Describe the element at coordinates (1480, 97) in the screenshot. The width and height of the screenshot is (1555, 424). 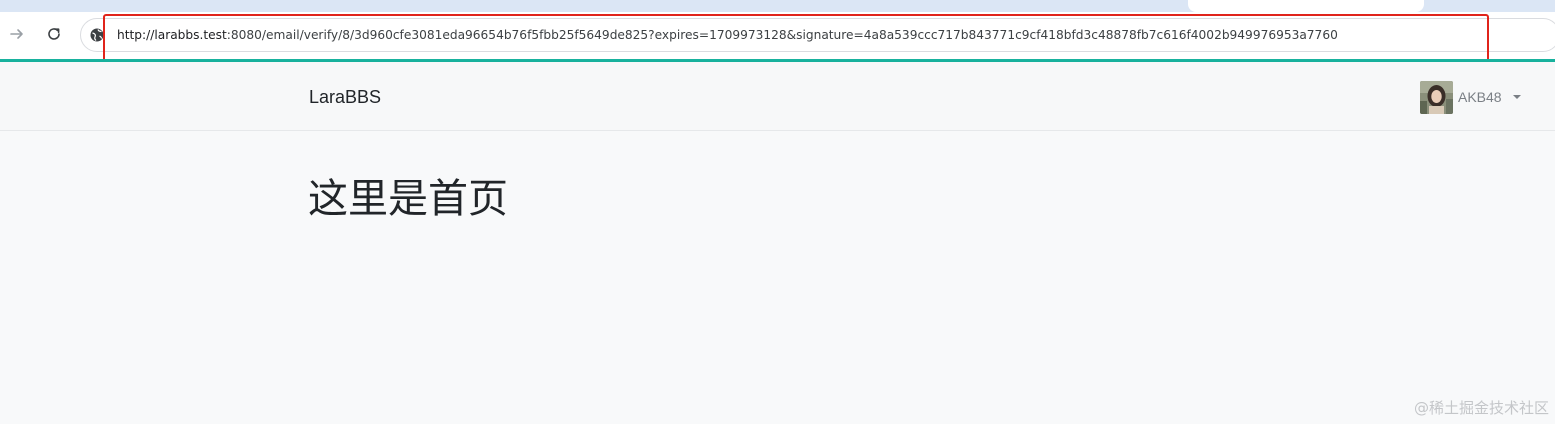
I see `user-name: AKB48` at that location.